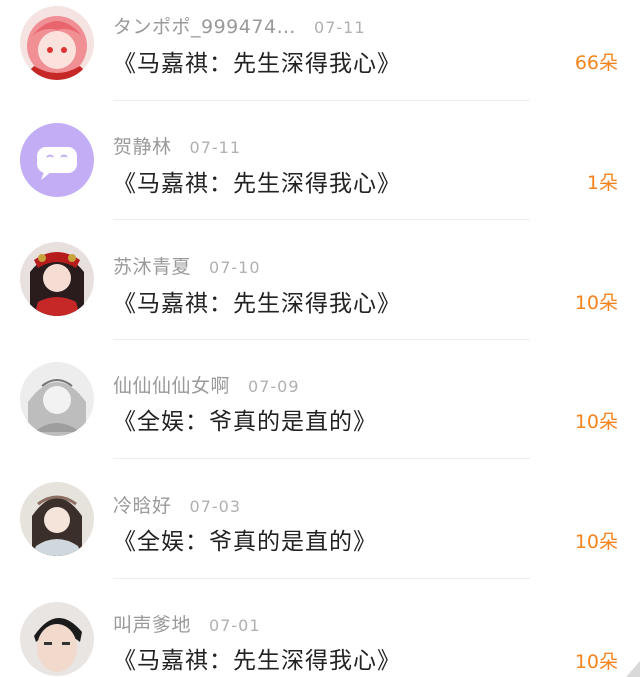 This screenshot has width=640, height=677. Describe the element at coordinates (215, 506) in the screenshot. I see `date-label: 07-03` at that location.